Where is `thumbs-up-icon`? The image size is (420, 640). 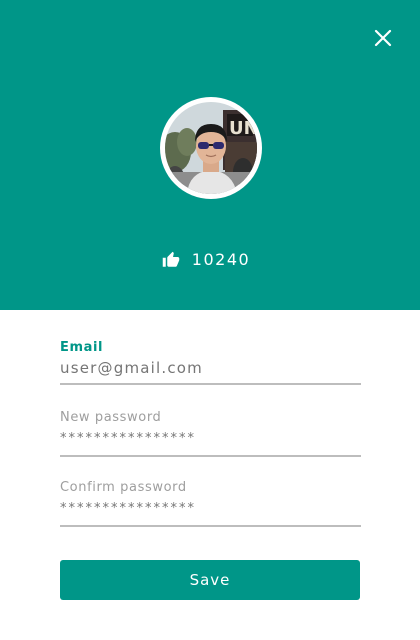 thumbs-up-icon is located at coordinates (171, 260).